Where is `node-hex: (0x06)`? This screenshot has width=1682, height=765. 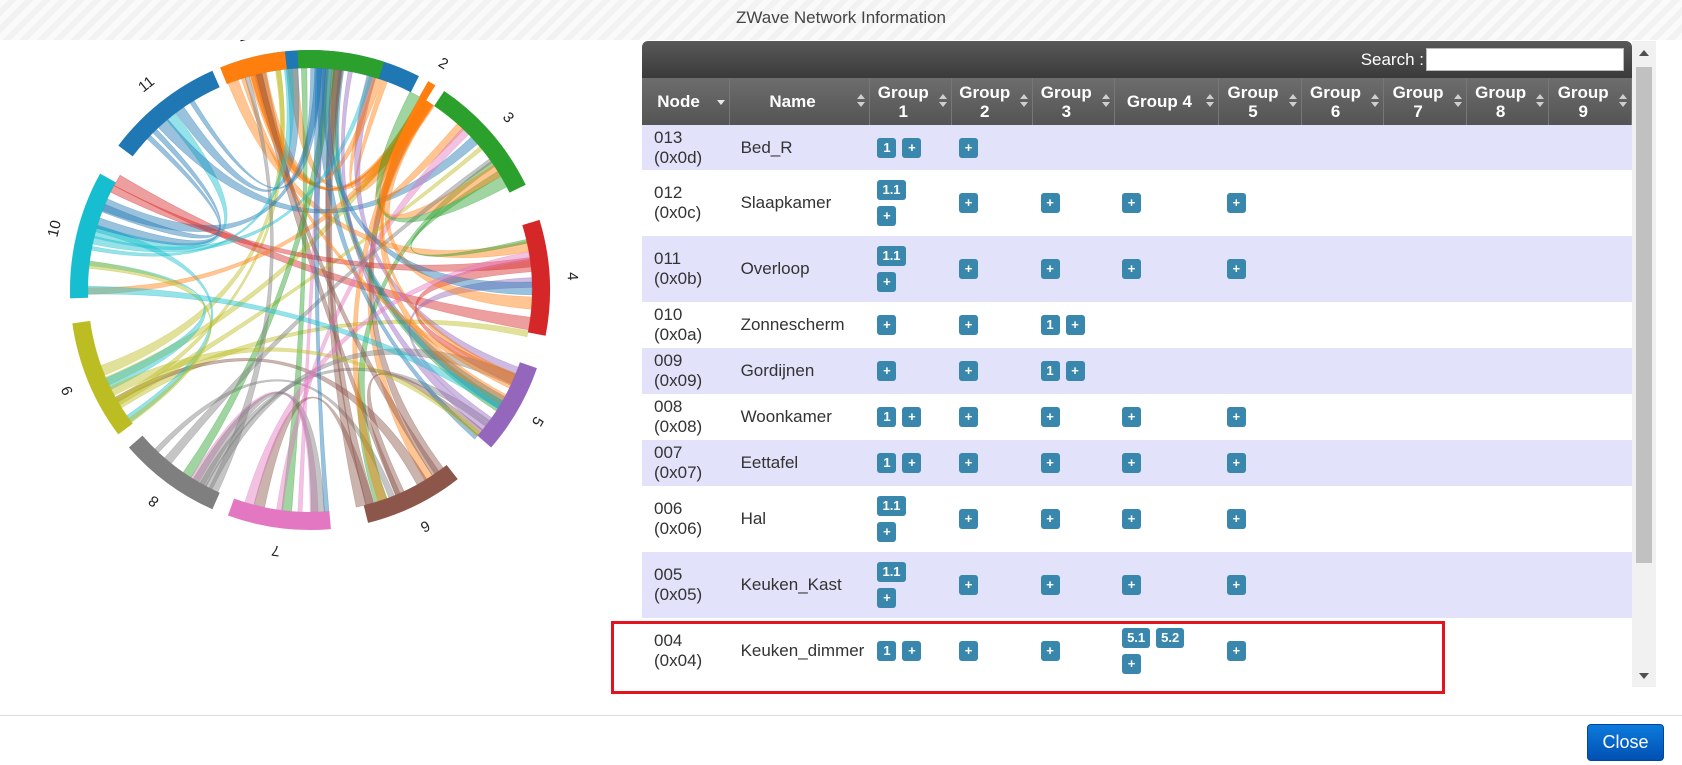 node-hex: (0x06) is located at coordinates (678, 528).